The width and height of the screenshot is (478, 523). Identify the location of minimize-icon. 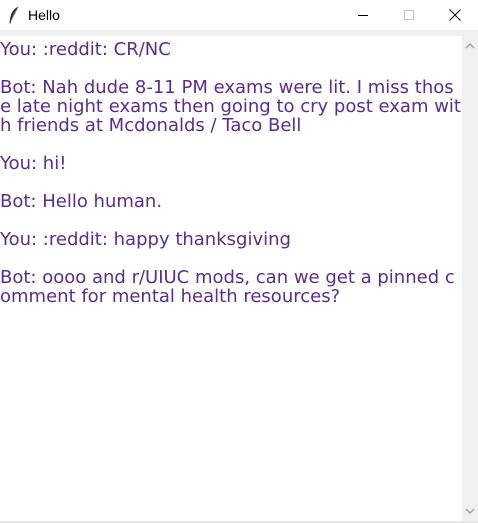
(363, 15).